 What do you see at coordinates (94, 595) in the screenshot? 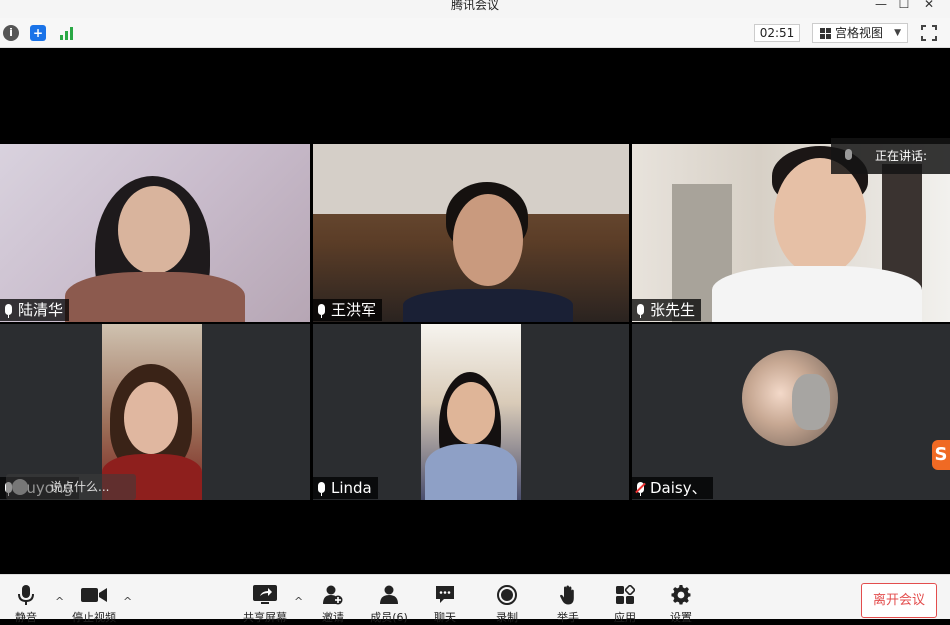
I see `video-camera-icon` at bounding box center [94, 595].